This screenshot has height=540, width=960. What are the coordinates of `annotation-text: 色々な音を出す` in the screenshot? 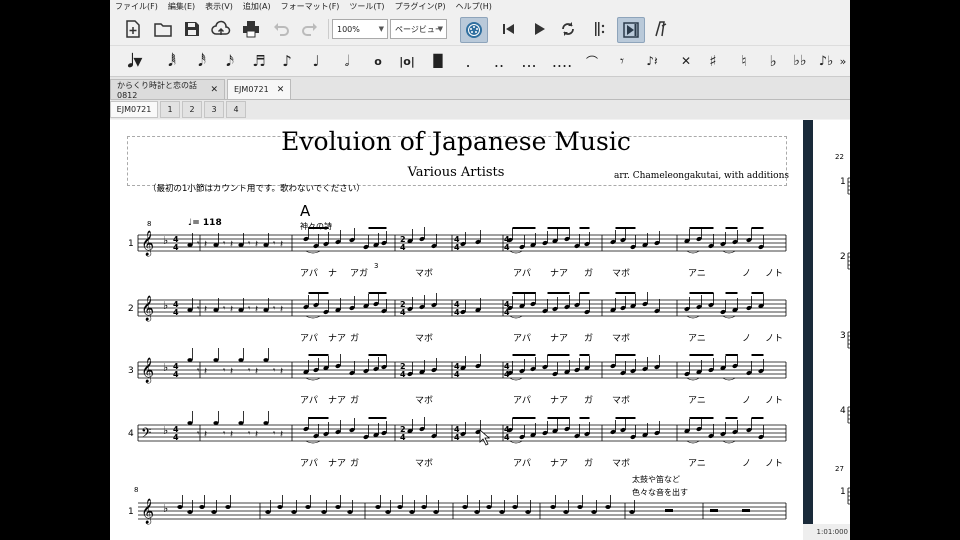 It's located at (660, 492).